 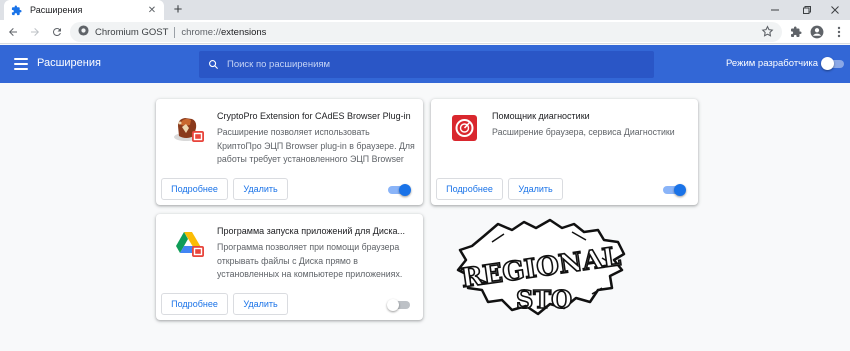 I want to click on address-bar: Chromium GOST chrome://extensions, so click(x=426, y=32).